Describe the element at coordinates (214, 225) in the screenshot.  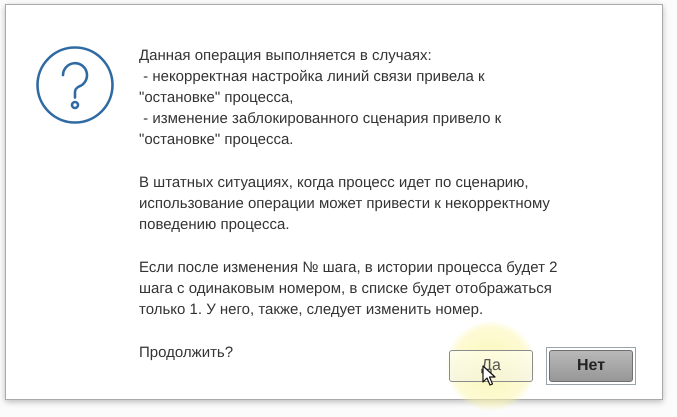
I see `message-line: поведению процесса.` at that location.